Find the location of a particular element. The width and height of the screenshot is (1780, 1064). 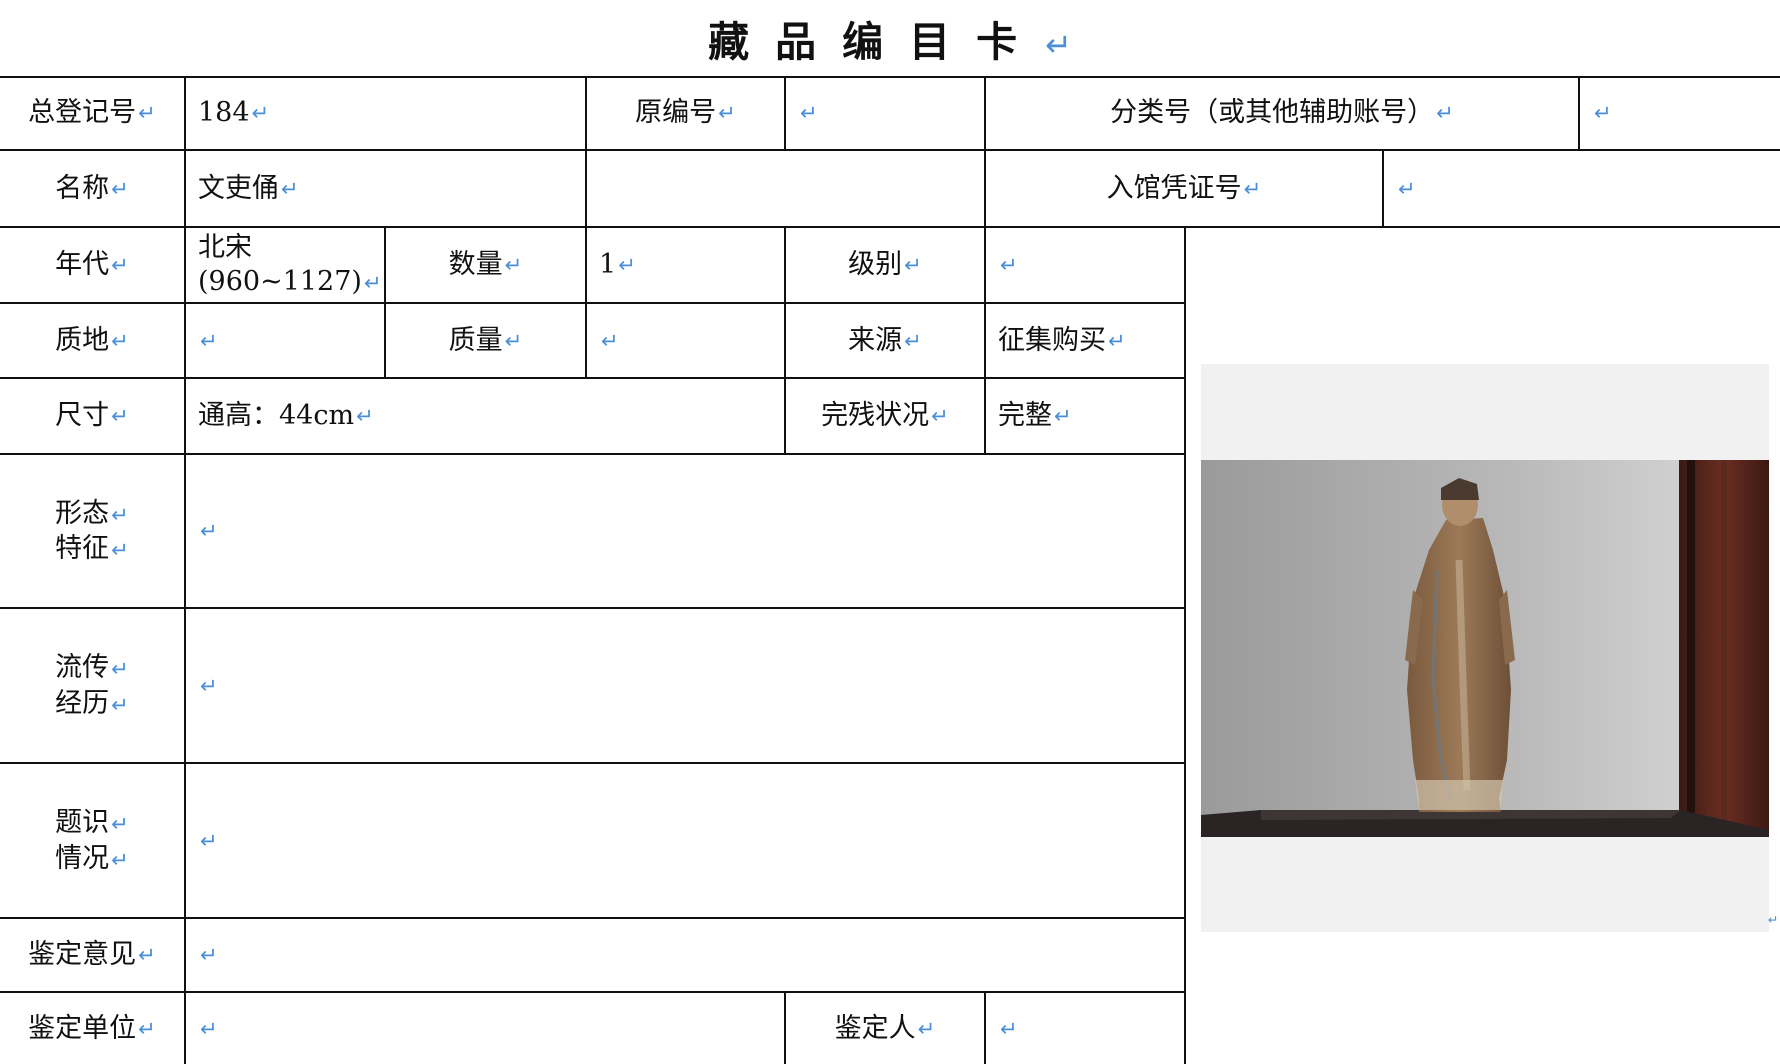

total-reg-no-value: 184 ↵ is located at coordinates (385, 113).